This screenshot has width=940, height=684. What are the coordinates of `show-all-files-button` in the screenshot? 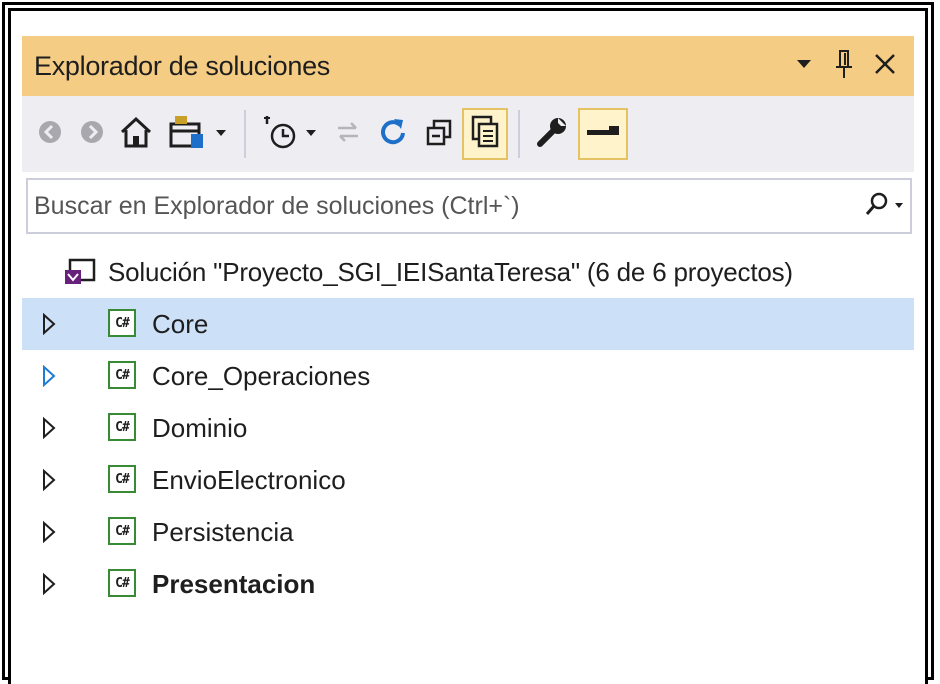 It's located at (485, 134).